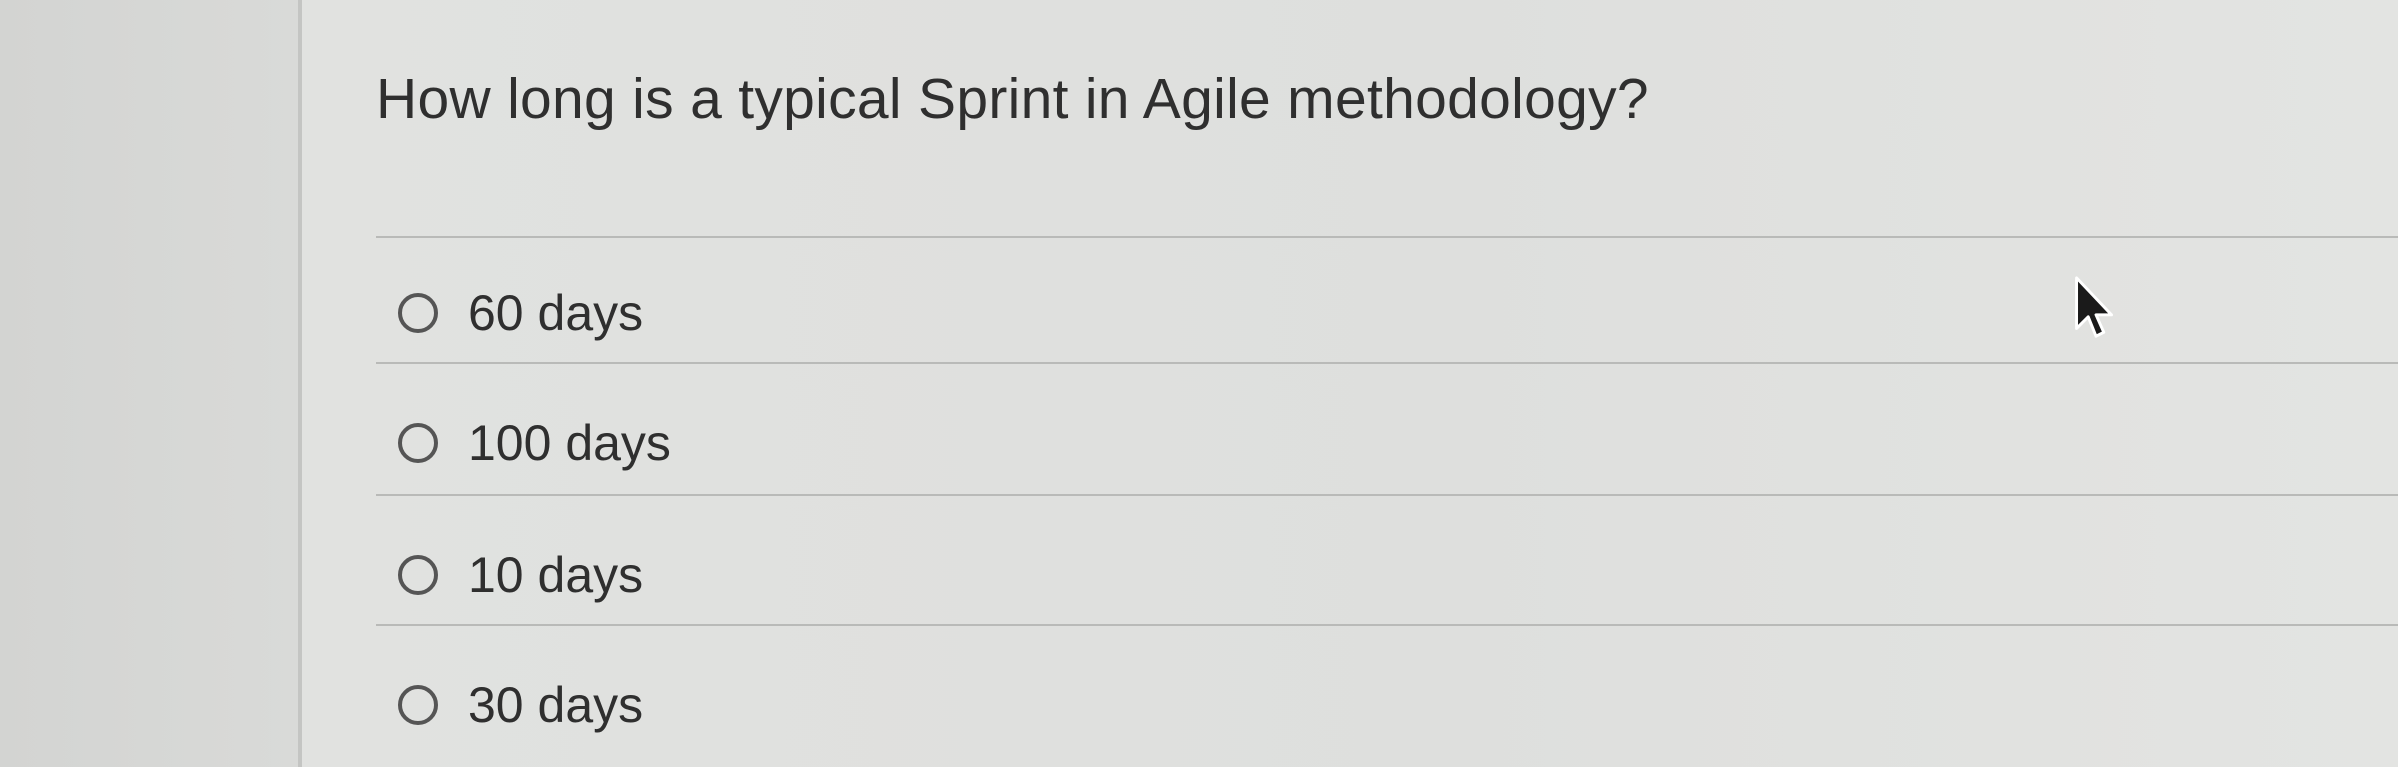  What do you see at coordinates (569, 443) in the screenshot?
I see `option-label: 100 days` at bounding box center [569, 443].